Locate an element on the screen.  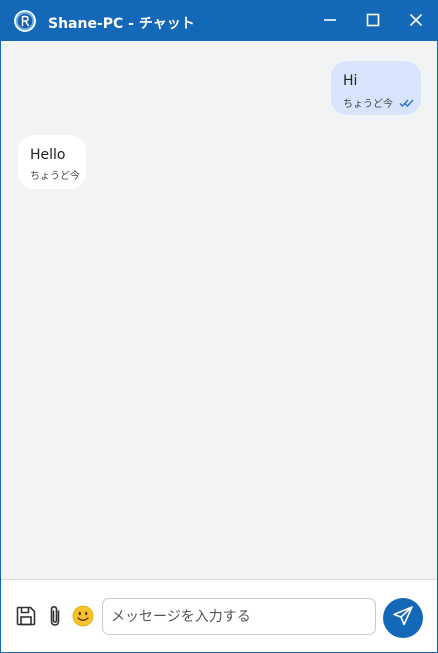
double-check-icon is located at coordinates (407, 102).